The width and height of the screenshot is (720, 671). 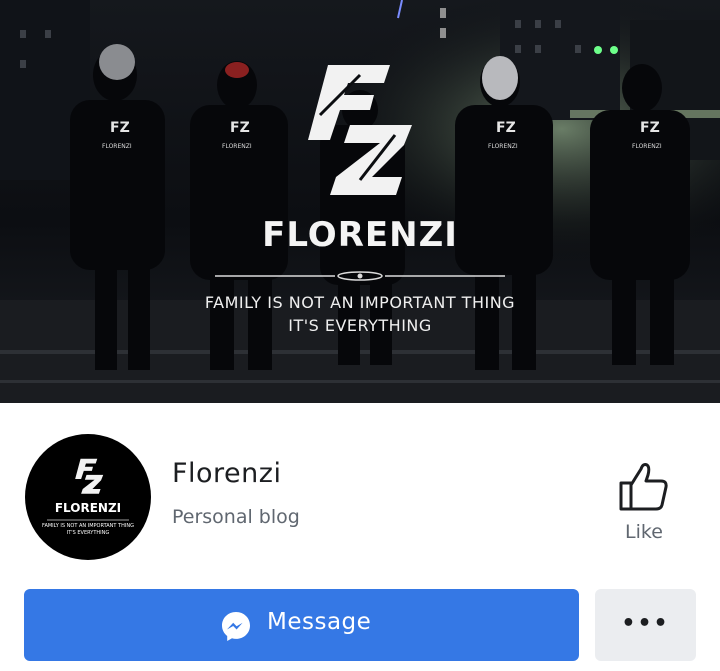 I want to click on like-button: Like, so click(x=644, y=502).